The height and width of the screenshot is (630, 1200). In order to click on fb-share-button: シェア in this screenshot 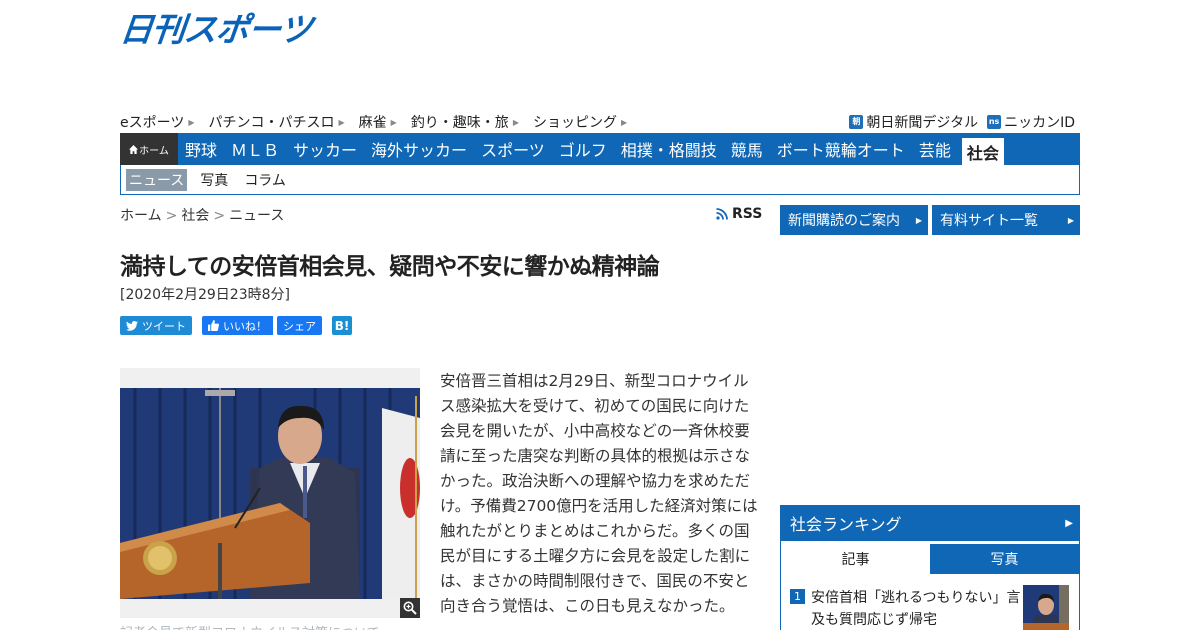, I will do `click(299, 325)`.